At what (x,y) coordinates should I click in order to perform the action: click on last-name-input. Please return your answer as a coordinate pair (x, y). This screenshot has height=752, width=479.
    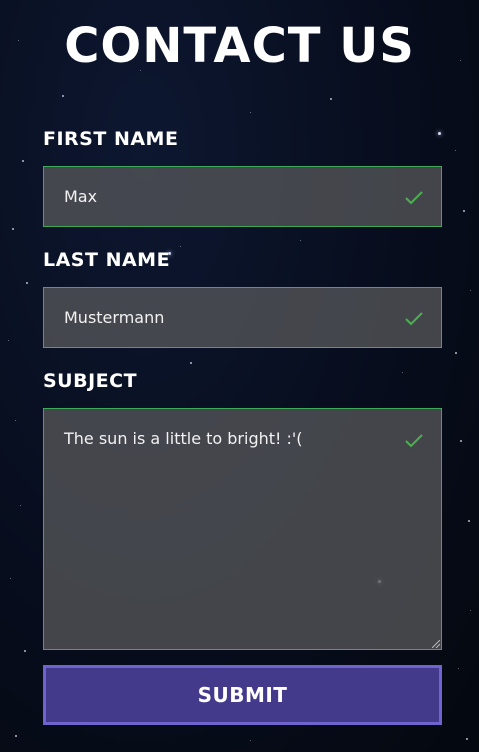
    Looking at the image, I should click on (242, 317).